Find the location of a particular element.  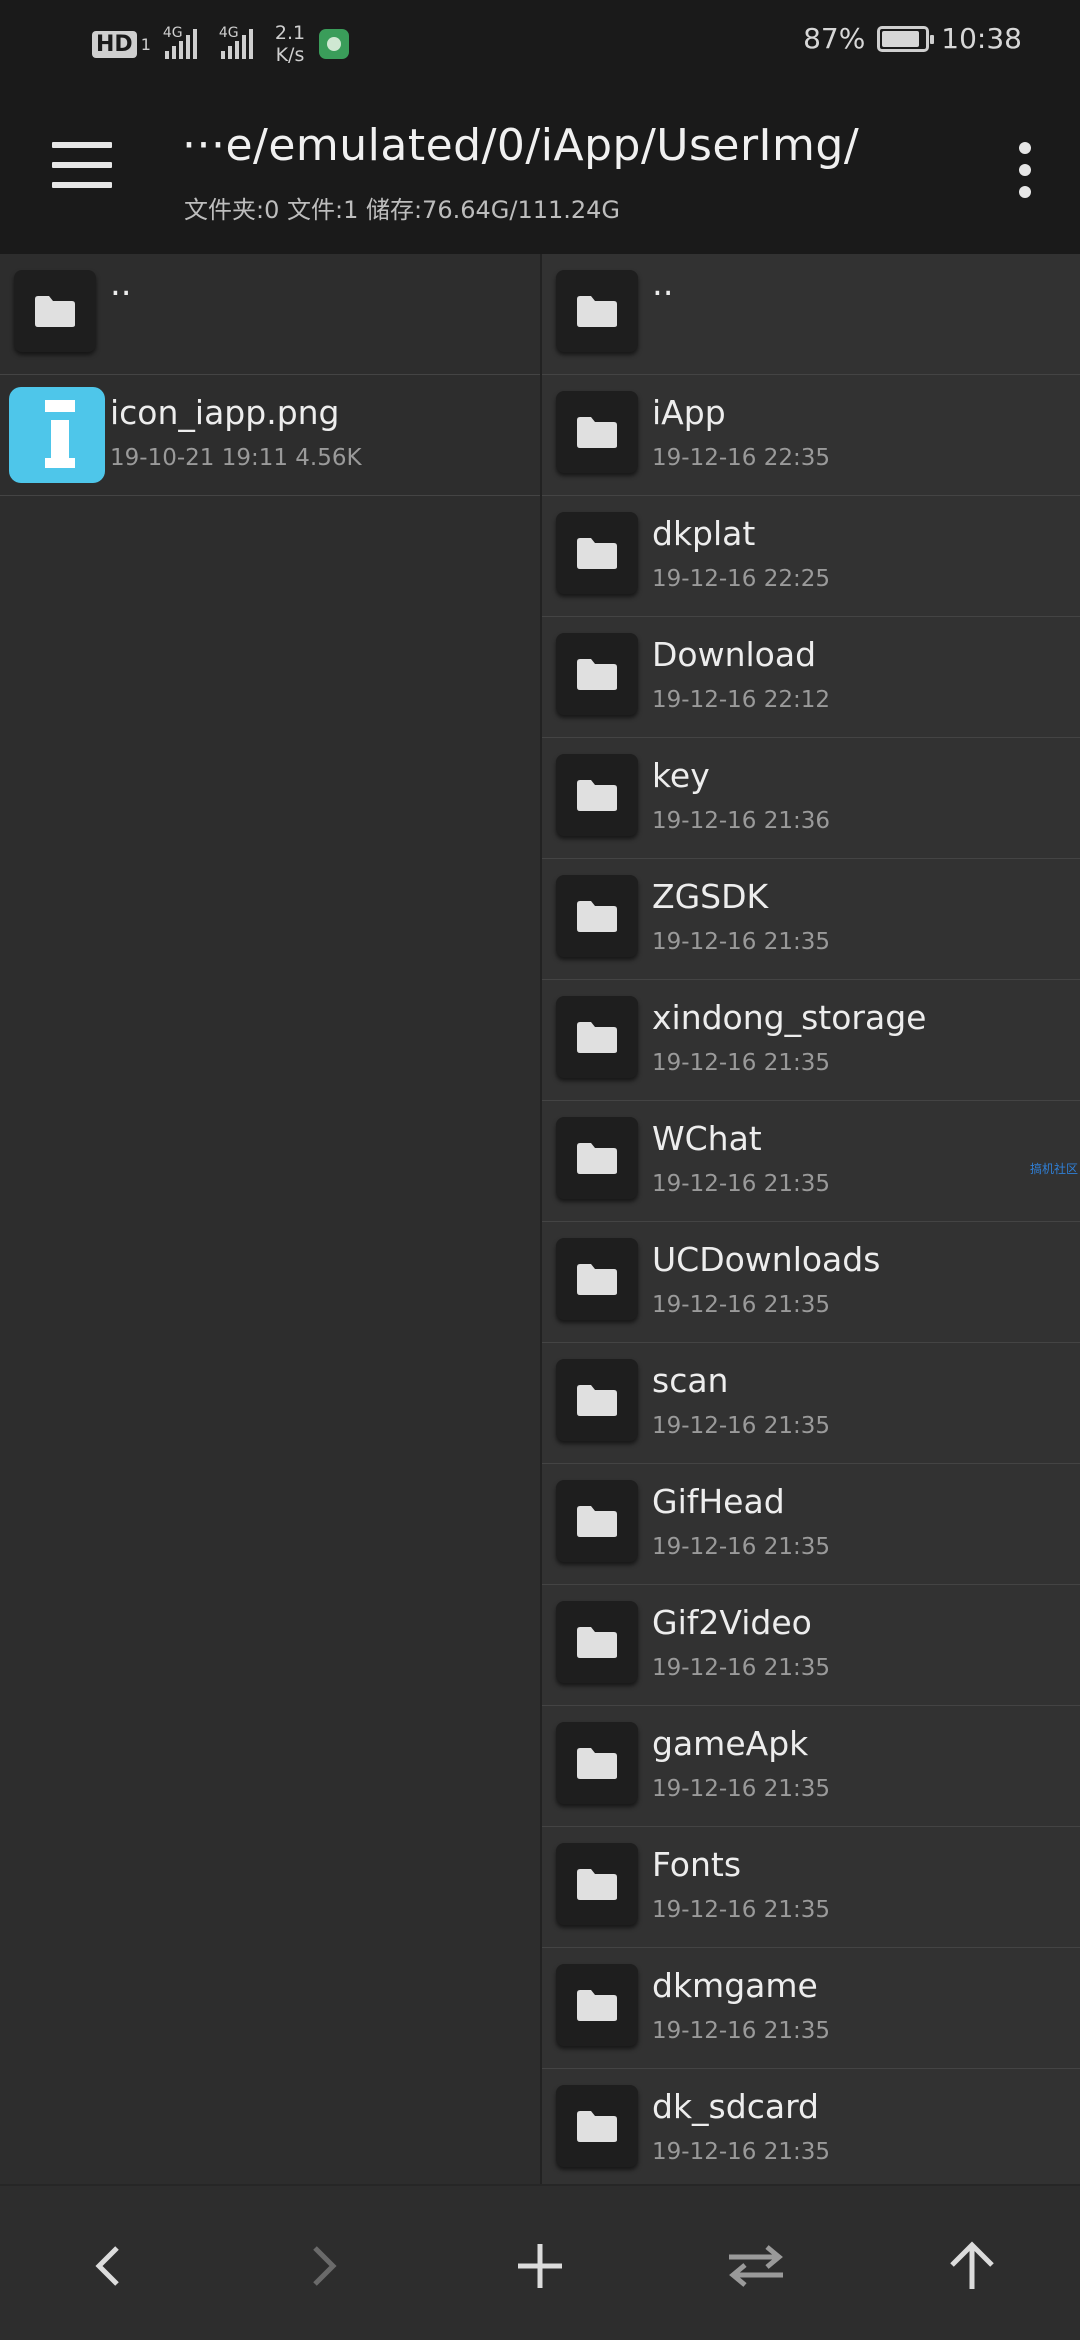

hd-badge: HD is located at coordinates (114, 44).